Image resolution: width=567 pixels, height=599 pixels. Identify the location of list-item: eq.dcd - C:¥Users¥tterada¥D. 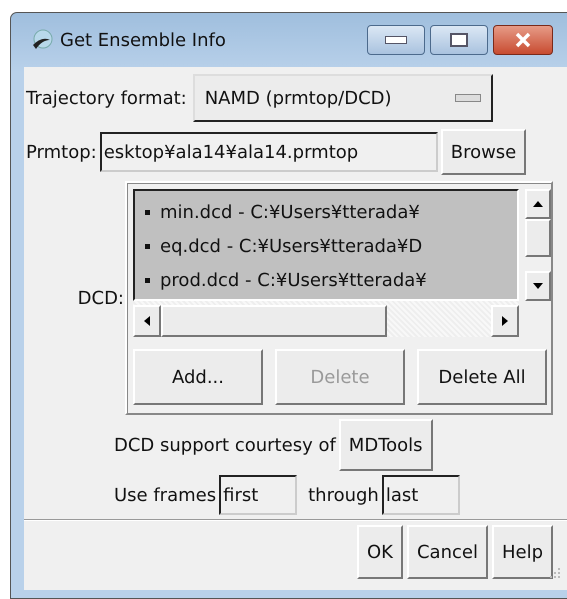
(331, 246).